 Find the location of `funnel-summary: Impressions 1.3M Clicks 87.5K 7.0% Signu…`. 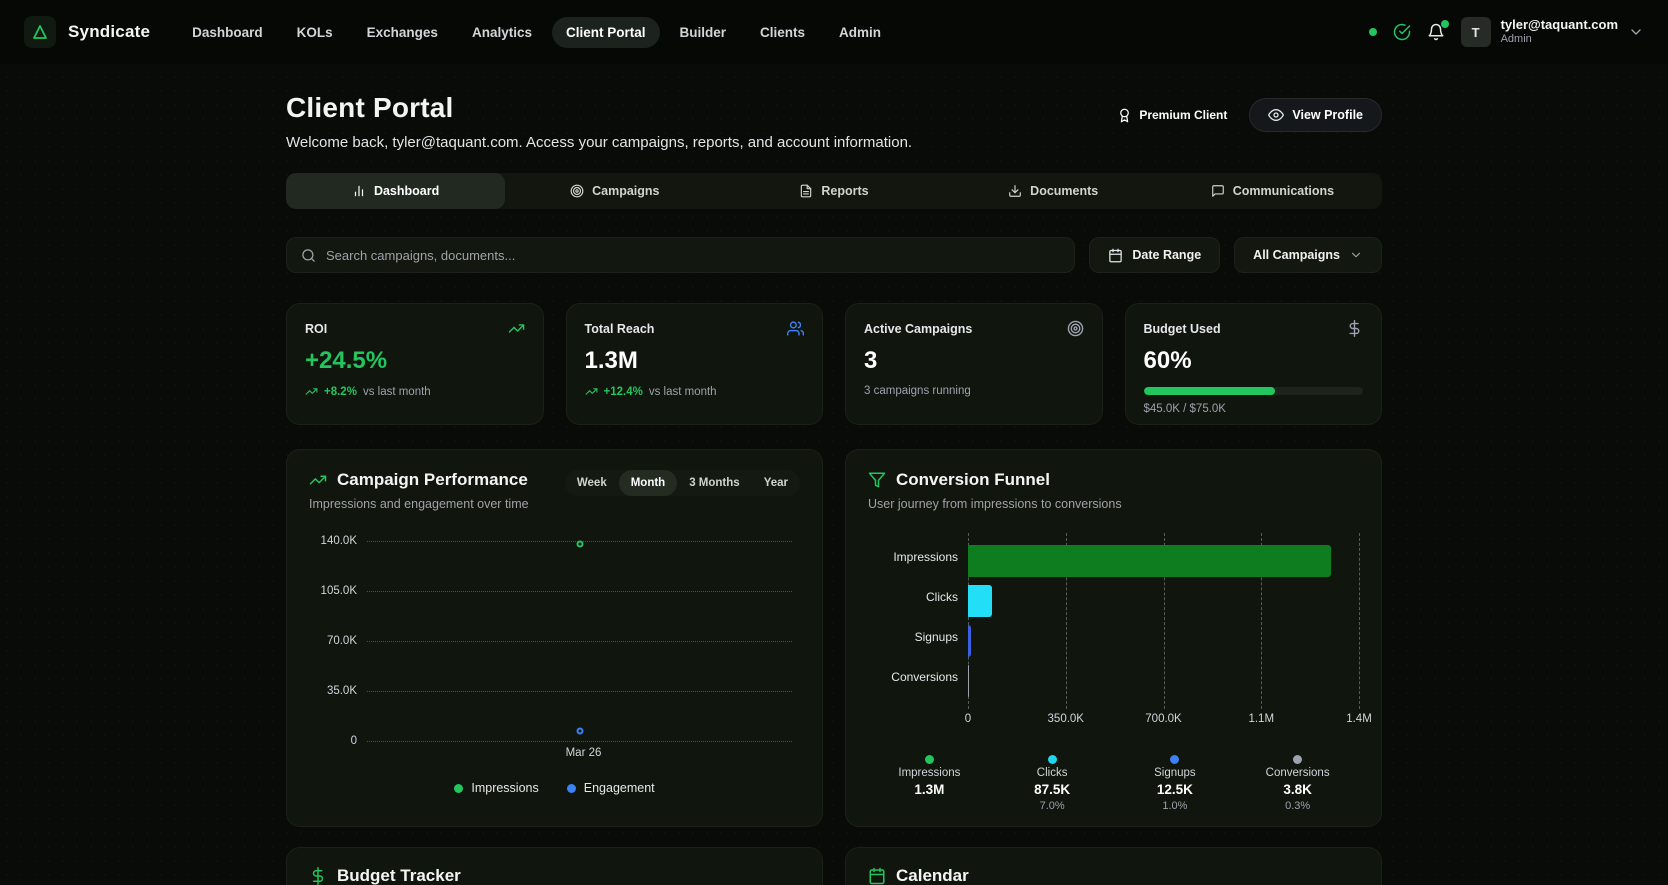

funnel-summary: Impressions 1.3M Clicks 87.5K 7.0% Signu… is located at coordinates (1113, 784).